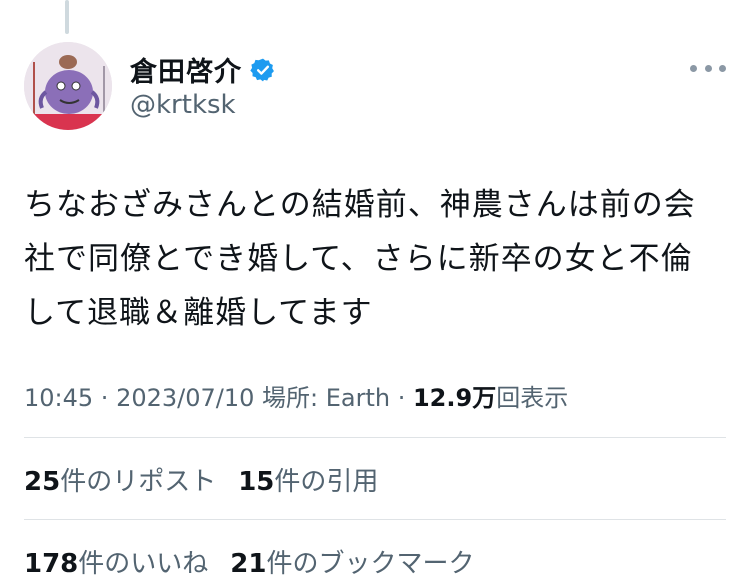  I want to click on thread-connector-line, so click(67, 17).